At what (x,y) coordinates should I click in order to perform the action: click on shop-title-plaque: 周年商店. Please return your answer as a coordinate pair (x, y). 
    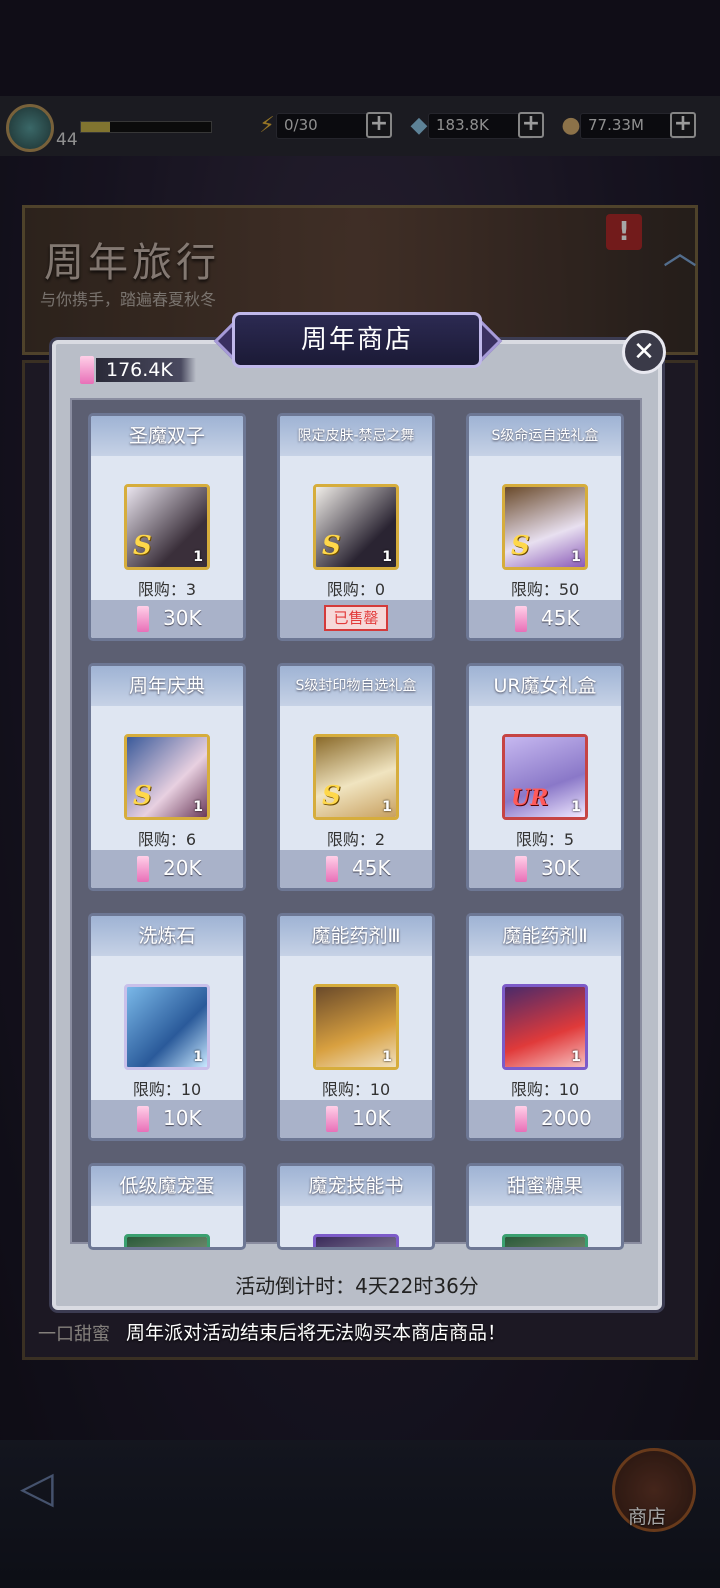
    Looking at the image, I should click on (357, 340).